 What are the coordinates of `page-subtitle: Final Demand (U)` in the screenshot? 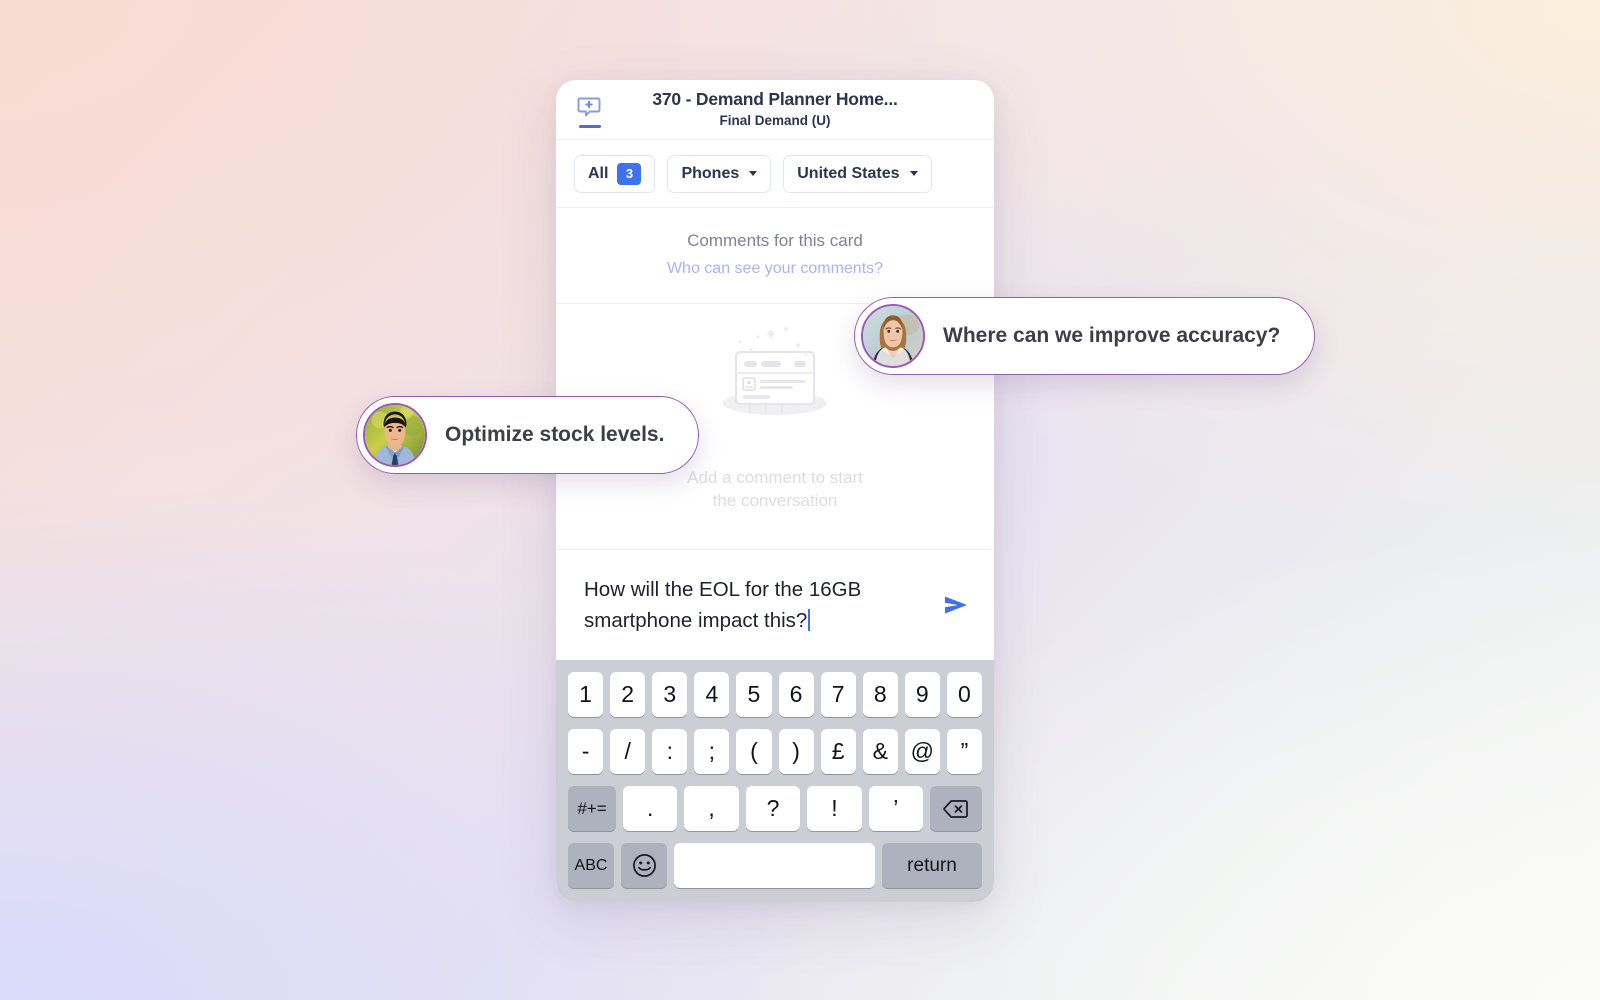 It's located at (775, 121).